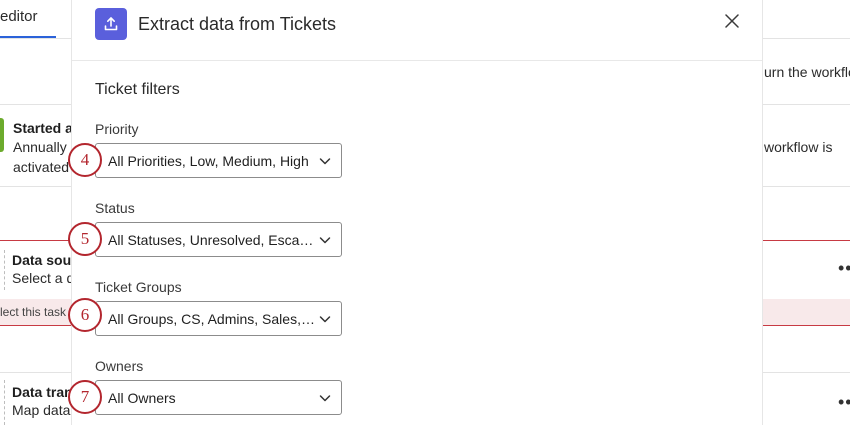  I want to click on data-transform-title: Data tran, so click(42, 392).